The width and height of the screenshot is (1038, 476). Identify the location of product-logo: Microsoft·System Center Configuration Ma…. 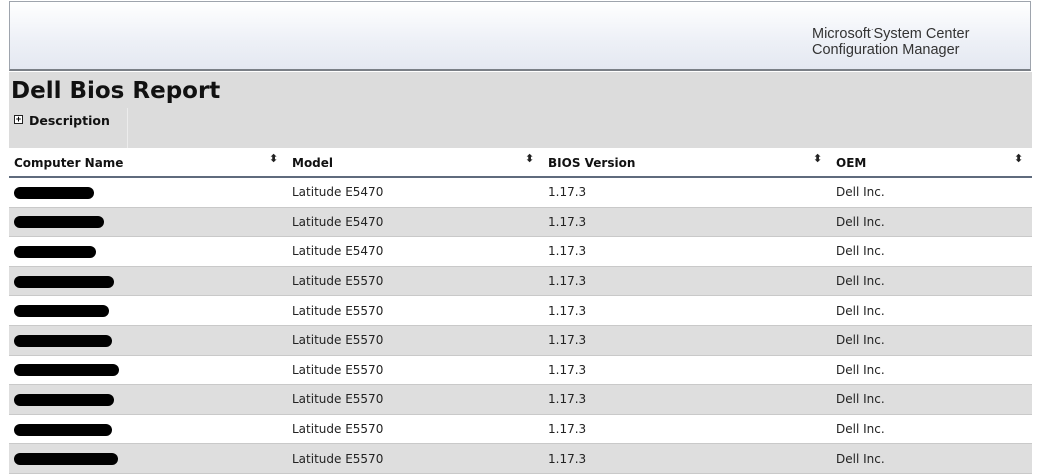
(912, 40).